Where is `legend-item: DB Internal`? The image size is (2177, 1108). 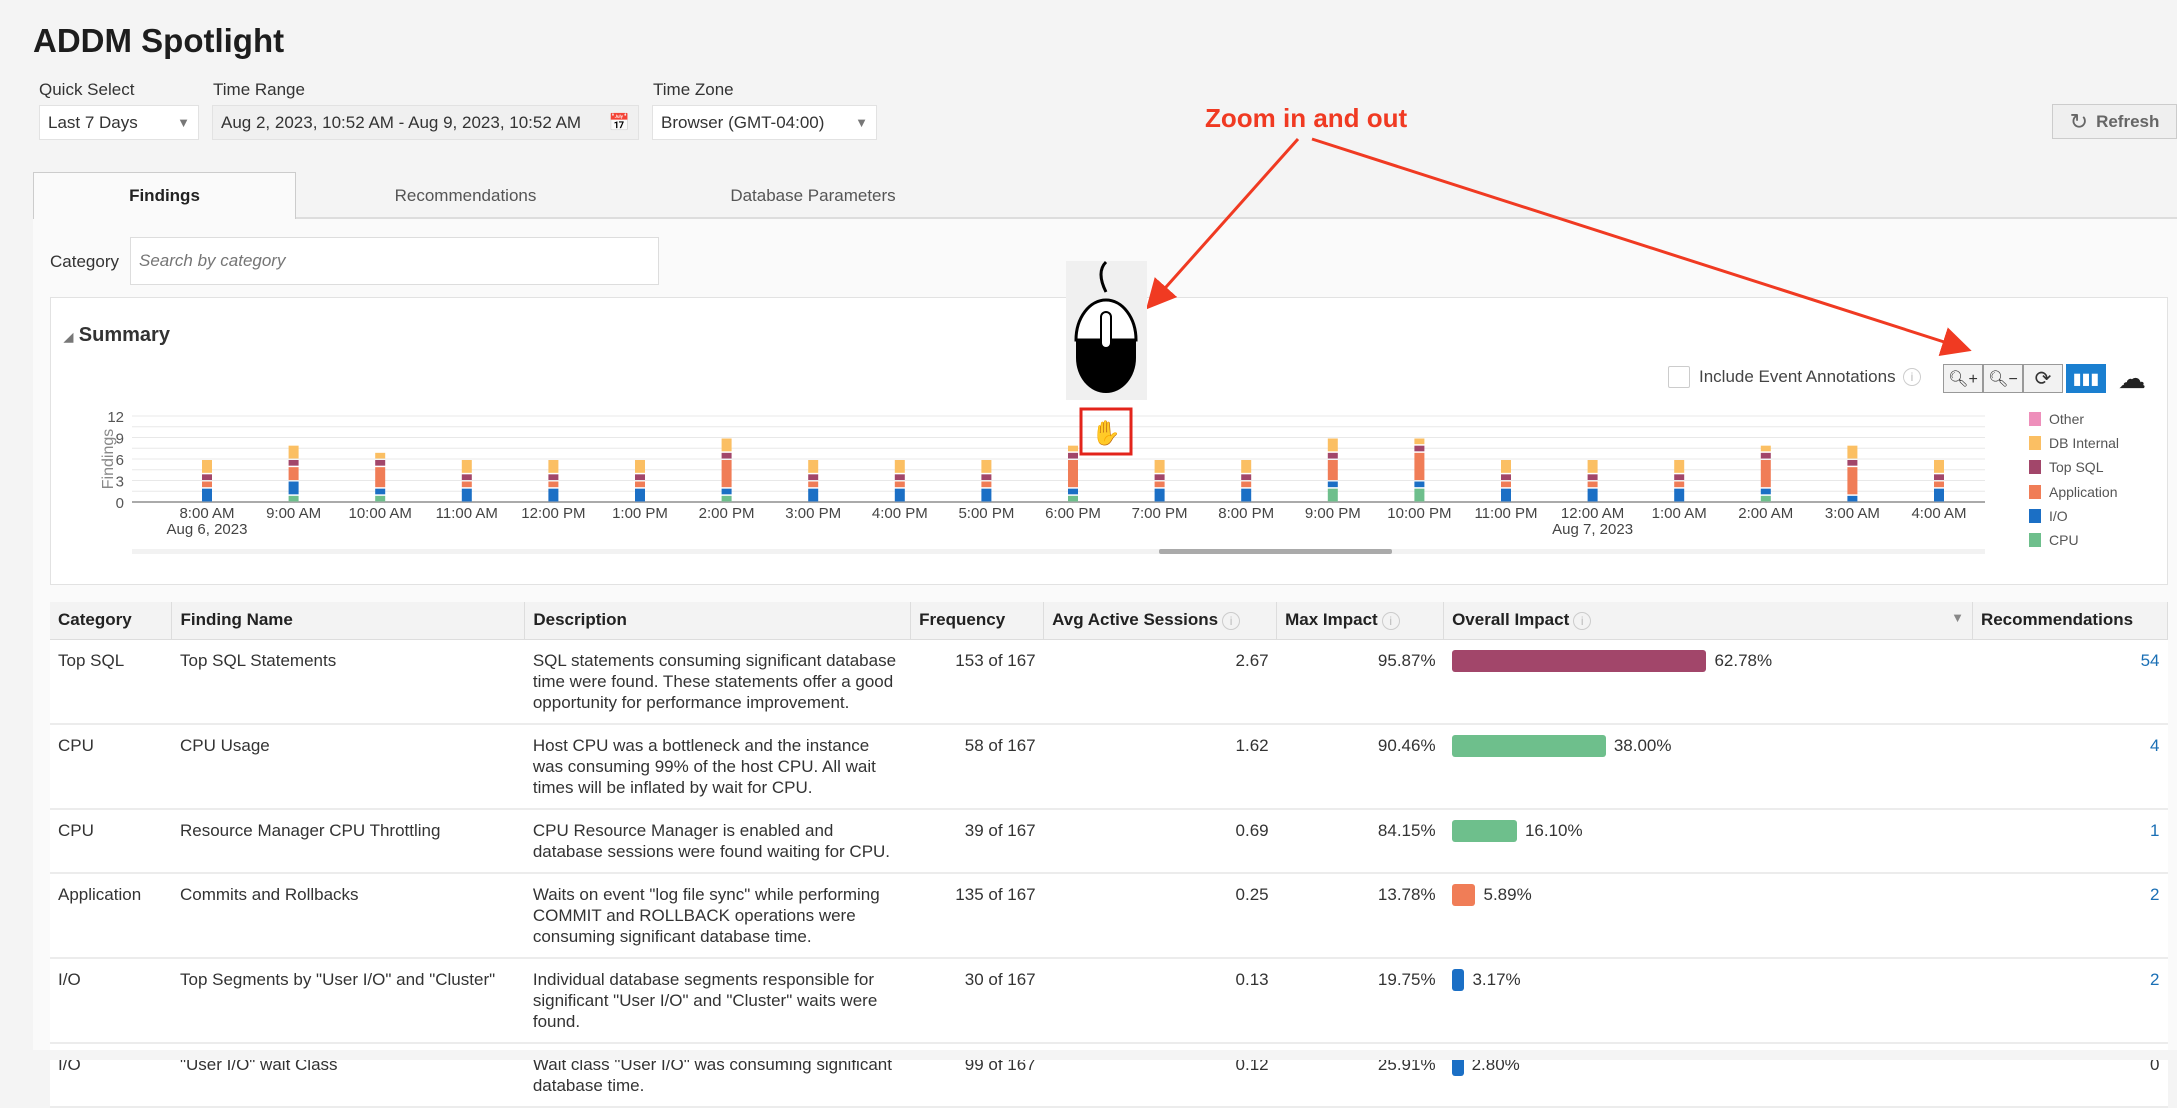
legend-item: DB Internal is located at coordinates (2074, 443).